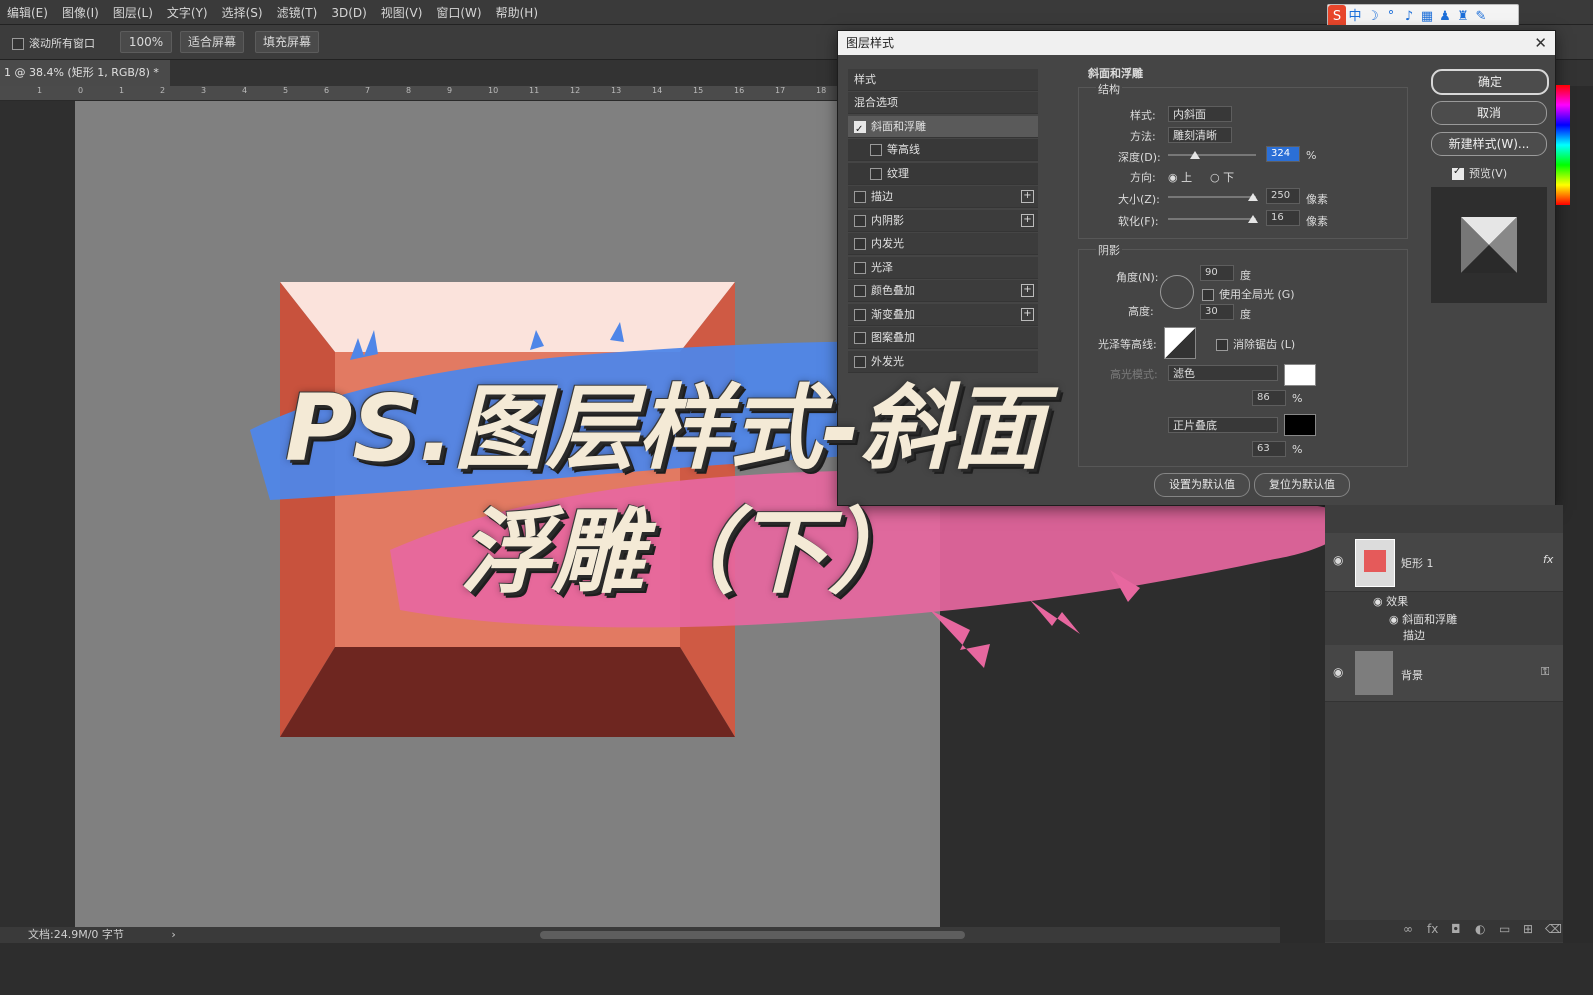  Describe the element at coordinates (943, 315) in the screenshot. I see `style-gradient-overlay: 渐变叠加 +` at that location.